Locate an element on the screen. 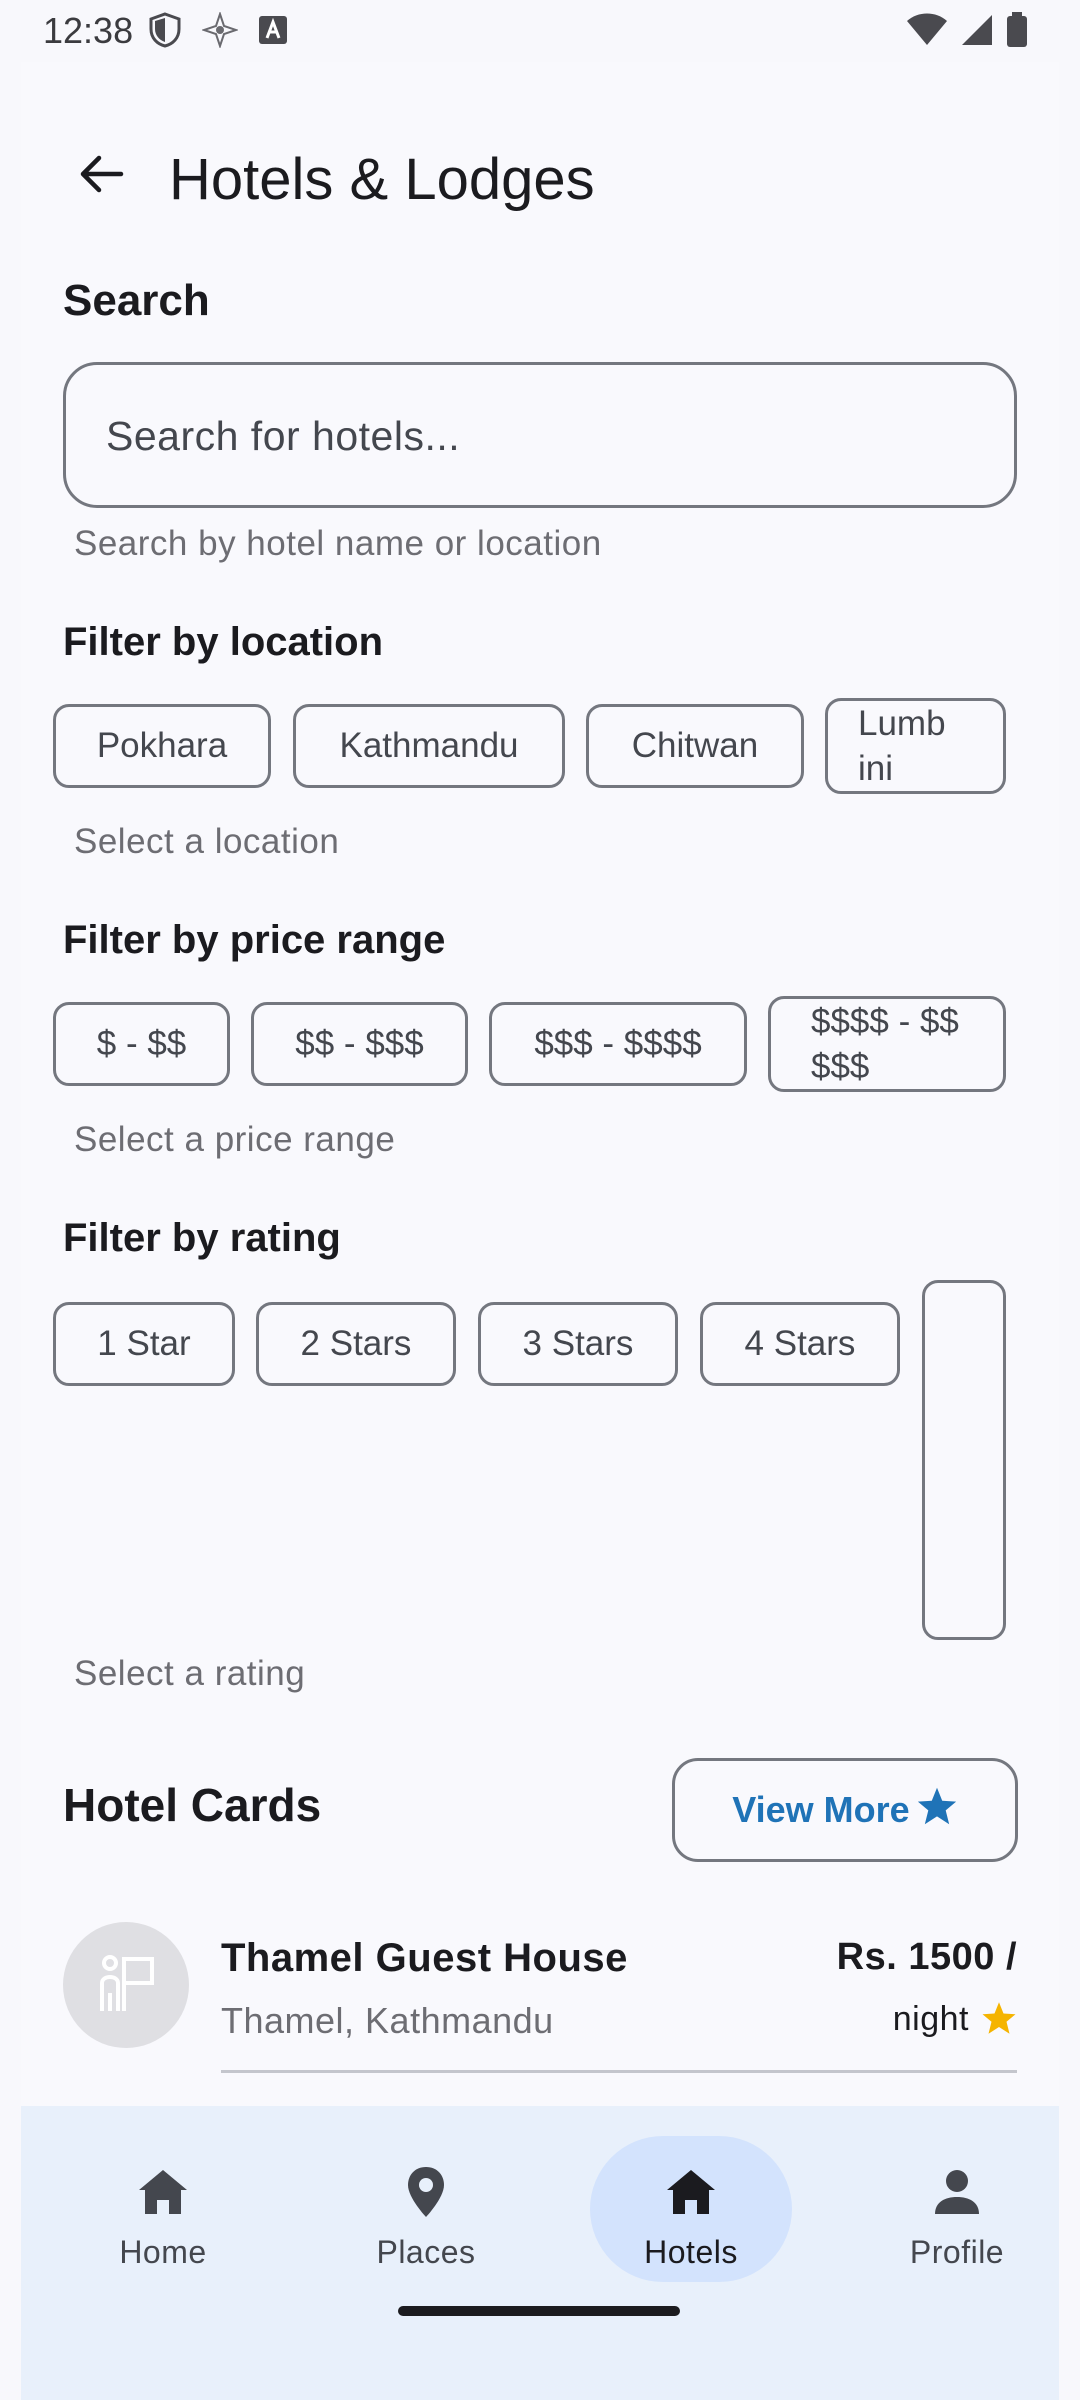 This screenshot has height=2400, width=1080. rating-filter-title: Filter by rating is located at coordinates (202, 1238).